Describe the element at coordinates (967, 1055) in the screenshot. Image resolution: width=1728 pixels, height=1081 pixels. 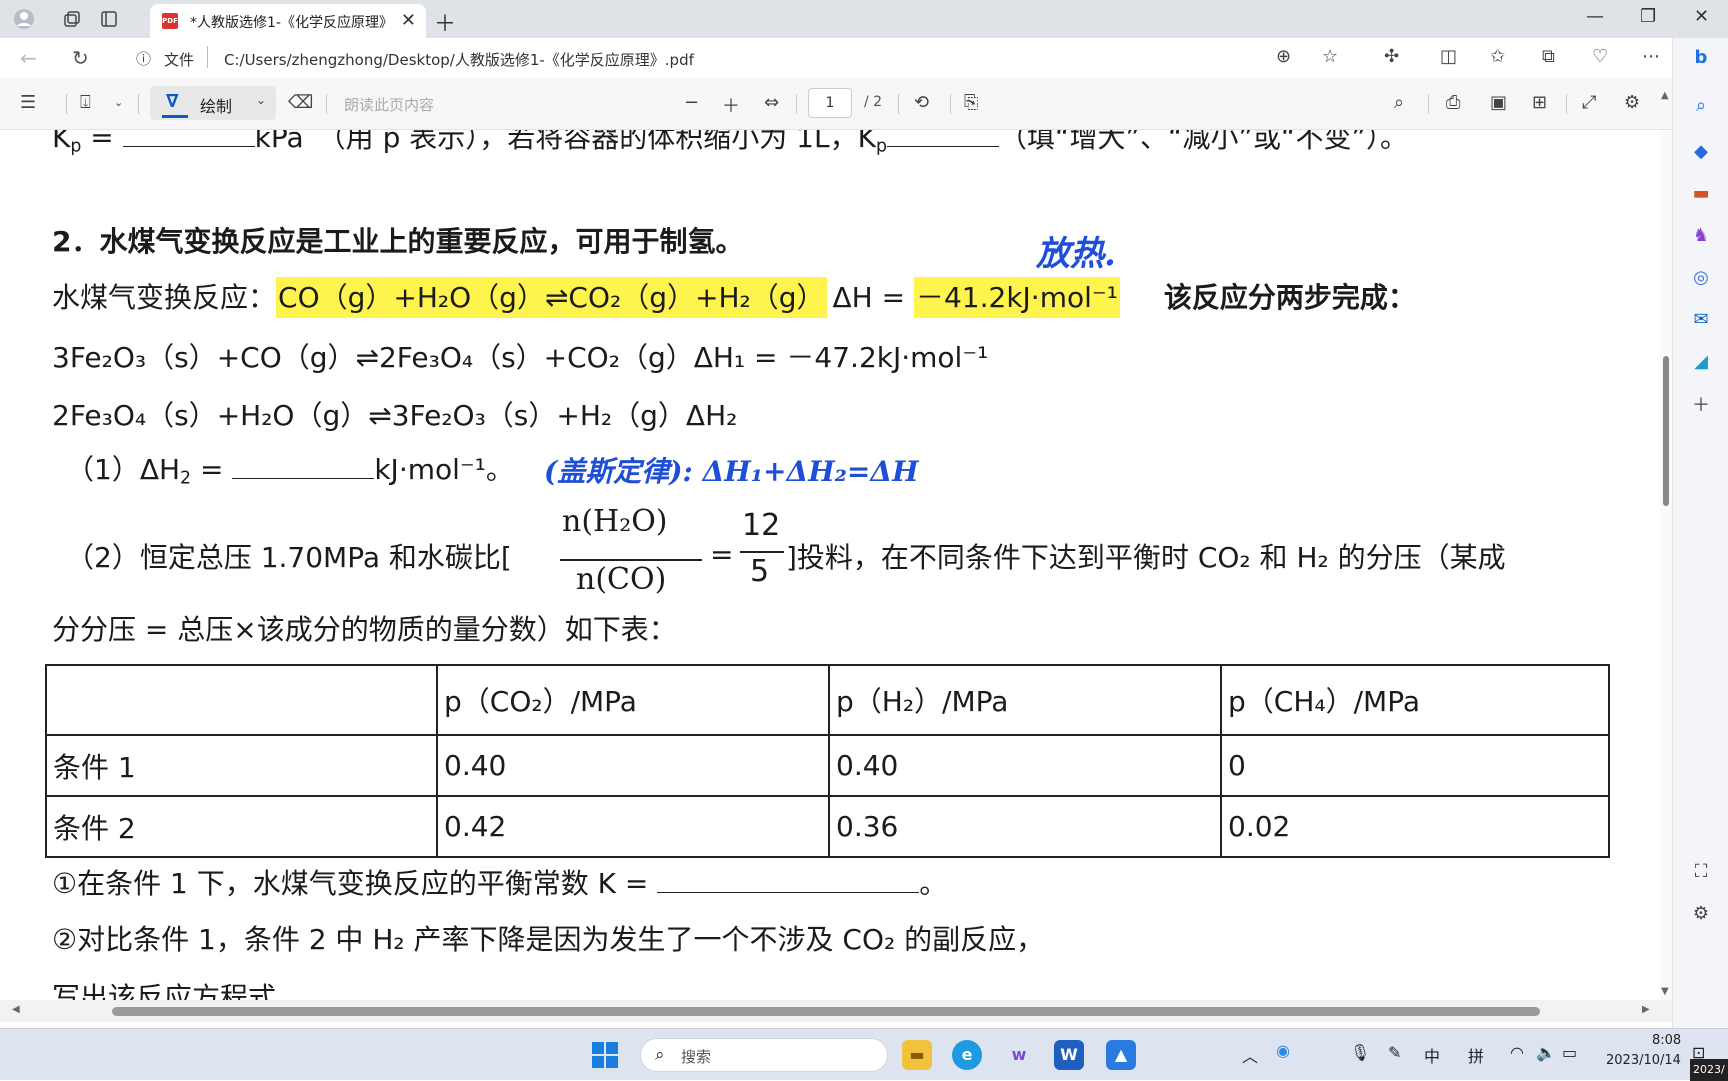
I see `edge-browser-icon: e` at that location.